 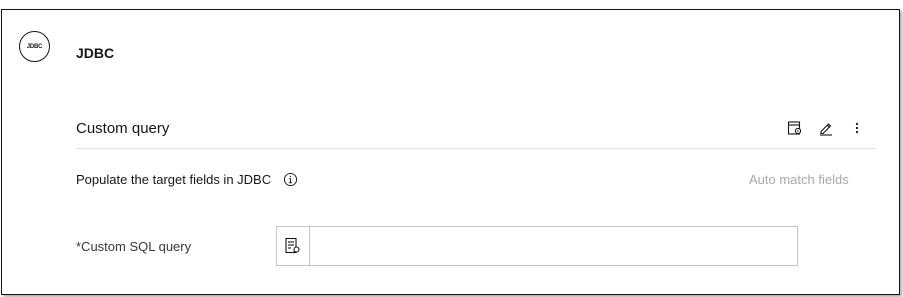 What do you see at coordinates (826, 128) in the screenshot?
I see `edit-icon` at bounding box center [826, 128].